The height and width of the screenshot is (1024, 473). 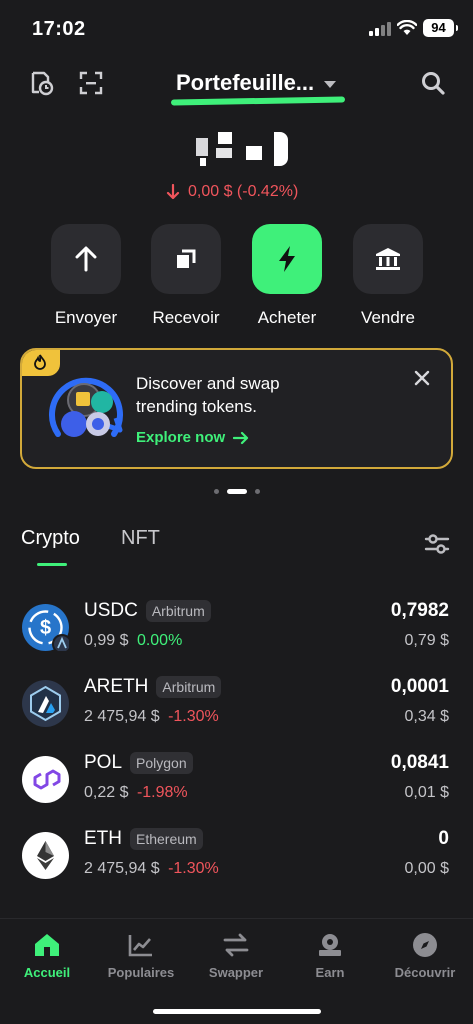 I want to click on balance-change: 0,00 $ (-0.42%), so click(x=232, y=192).